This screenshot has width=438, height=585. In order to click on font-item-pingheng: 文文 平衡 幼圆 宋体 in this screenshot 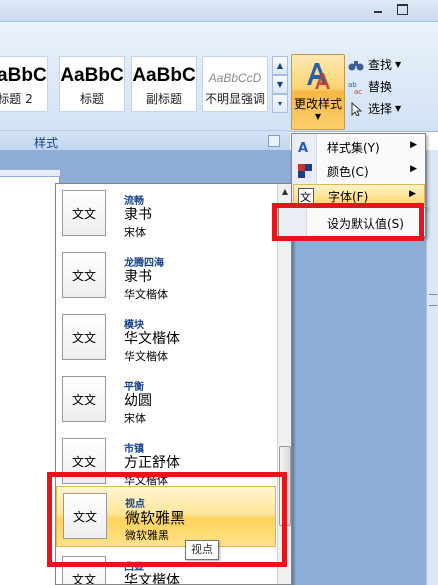, I will do `click(166, 400)`.